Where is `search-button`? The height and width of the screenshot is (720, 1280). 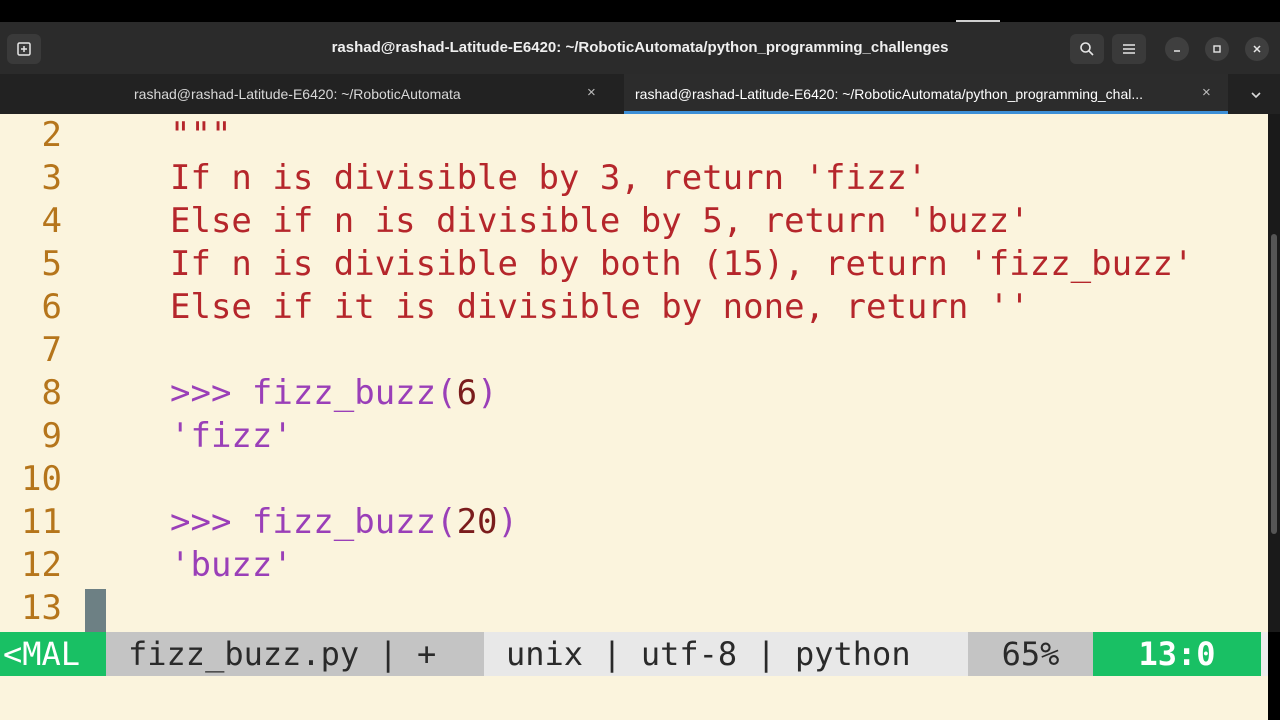
search-button is located at coordinates (1087, 49).